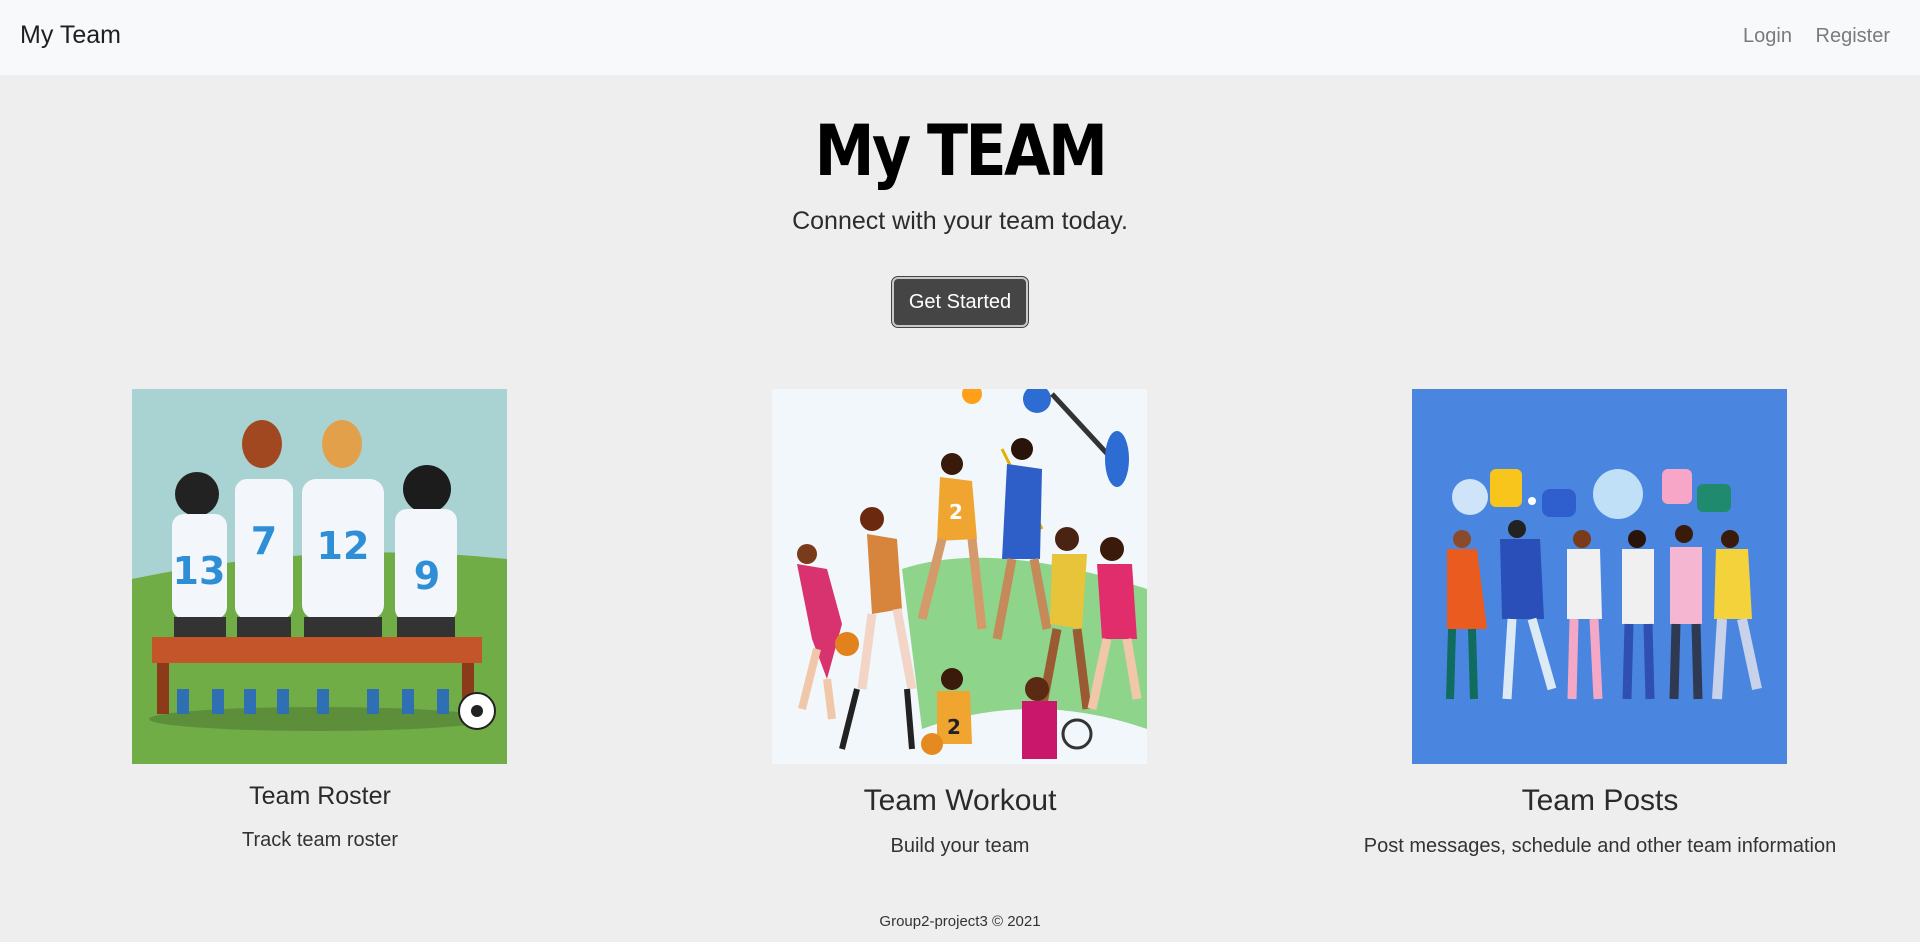 The image size is (1920, 942). Describe the element at coordinates (343, 546) in the screenshot. I see `jersey-number: 12` at that location.